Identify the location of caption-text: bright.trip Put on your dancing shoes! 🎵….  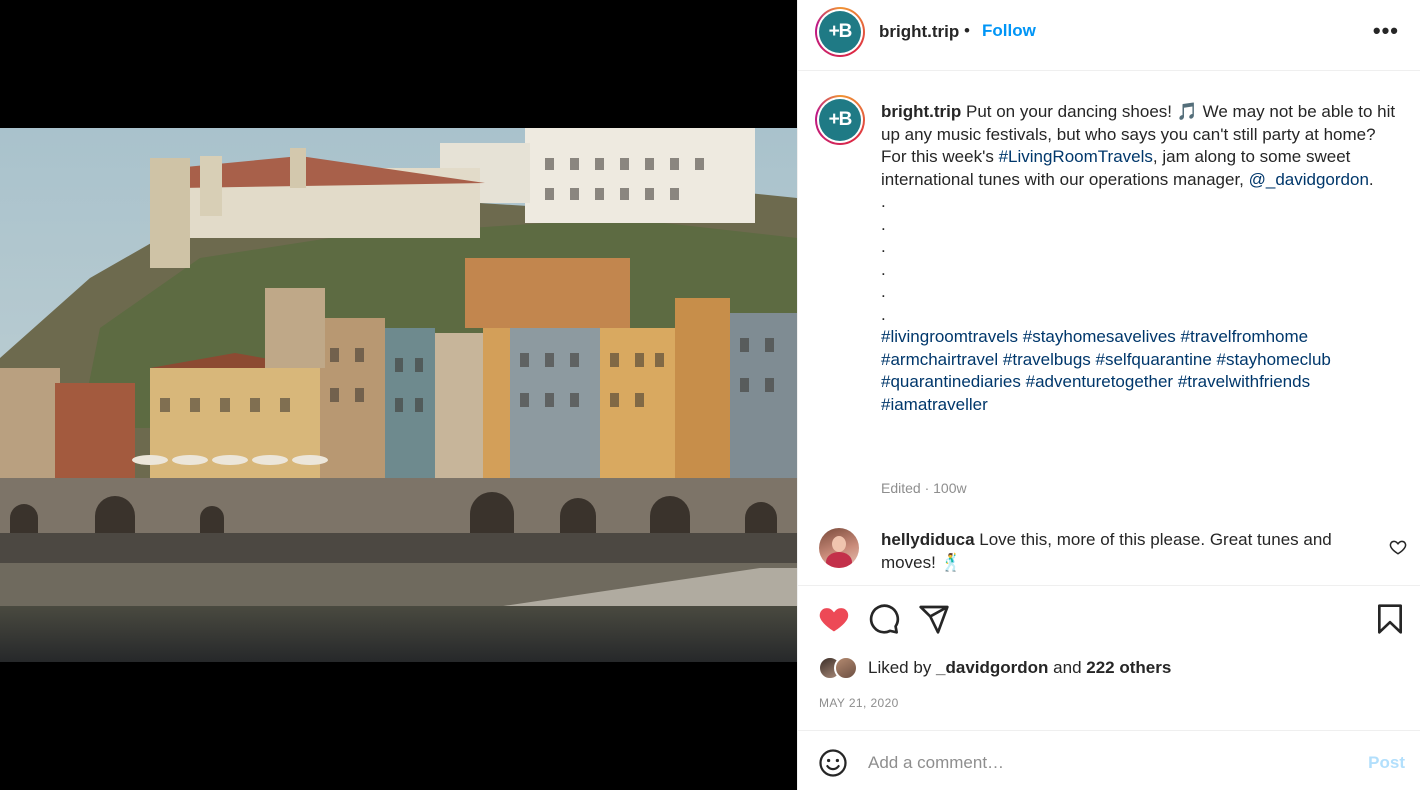
(1138, 258).